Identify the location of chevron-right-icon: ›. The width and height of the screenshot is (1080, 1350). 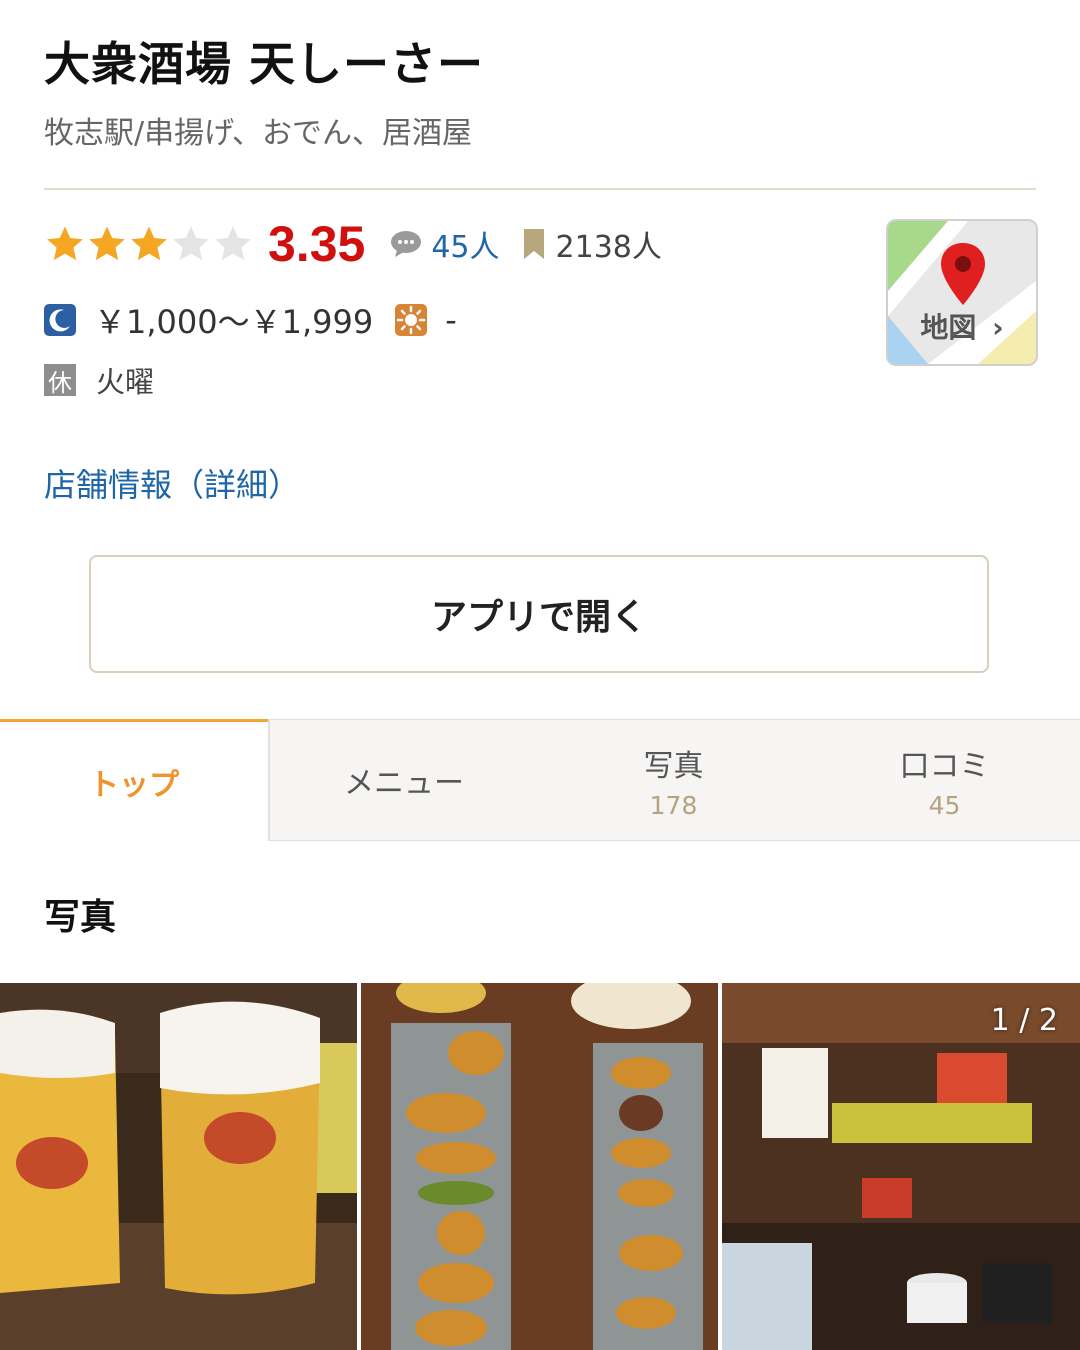
(998, 327).